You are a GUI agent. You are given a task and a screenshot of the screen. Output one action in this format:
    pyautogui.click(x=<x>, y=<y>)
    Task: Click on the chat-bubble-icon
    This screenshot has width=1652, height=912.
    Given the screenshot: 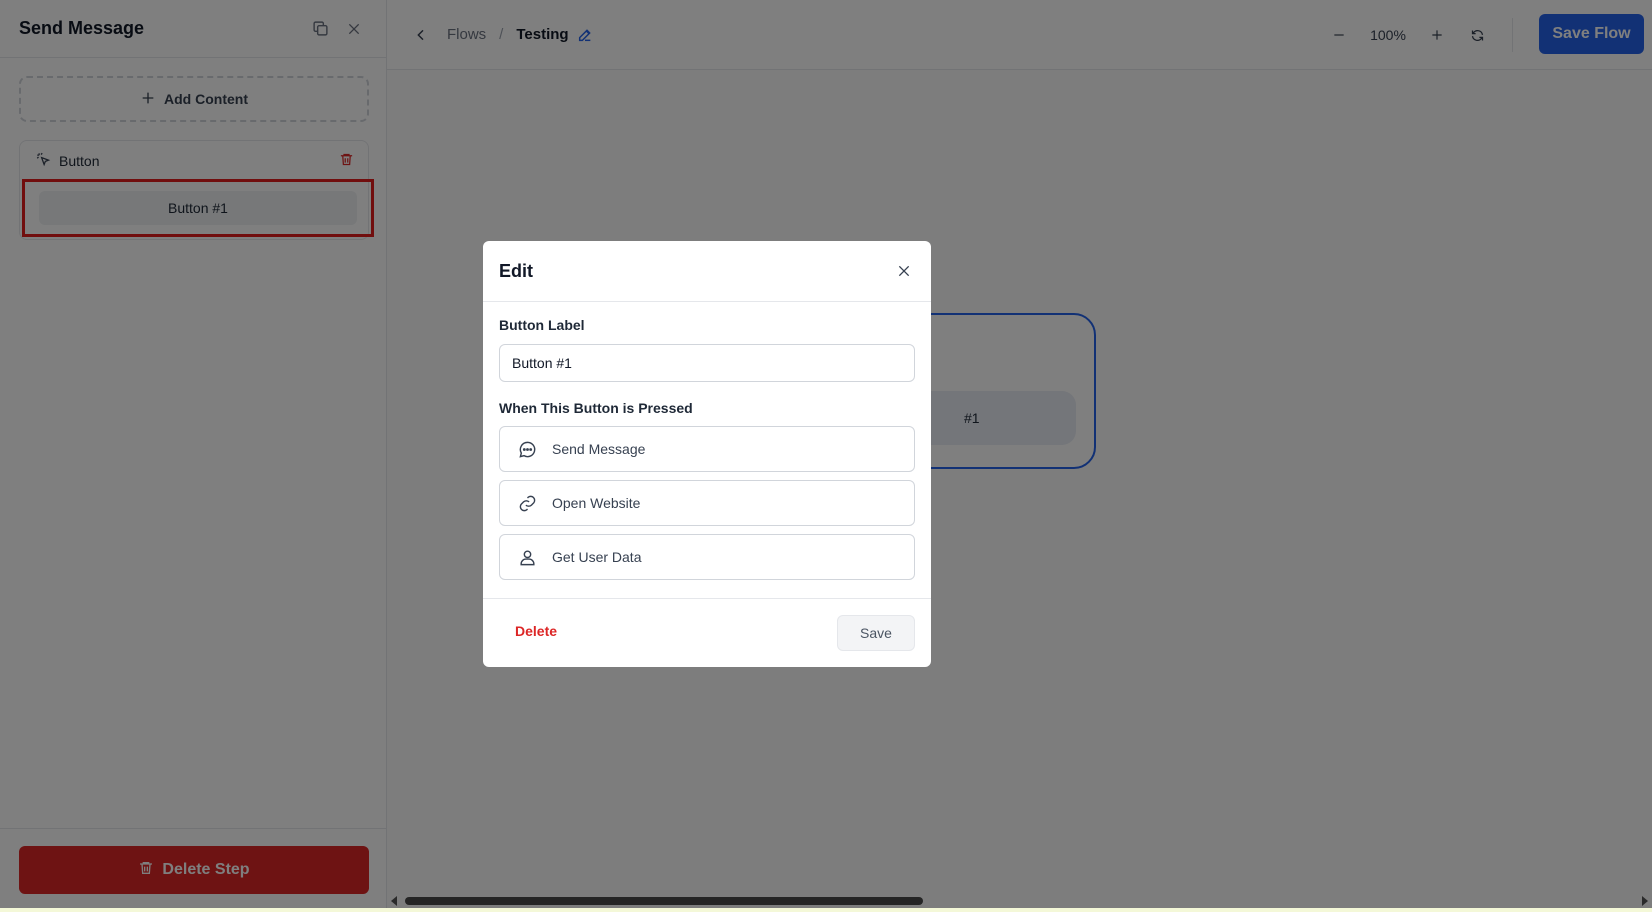 What is the action you would take?
    pyautogui.click(x=527, y=449)
    